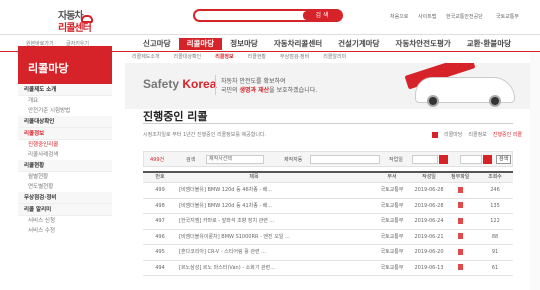 The height and width of the screenshot is (290, 540). What do you see at coordinates (257, 57) in the screenshot?
I see `subtab: 리콜현황` at bounding box center [257, 57].